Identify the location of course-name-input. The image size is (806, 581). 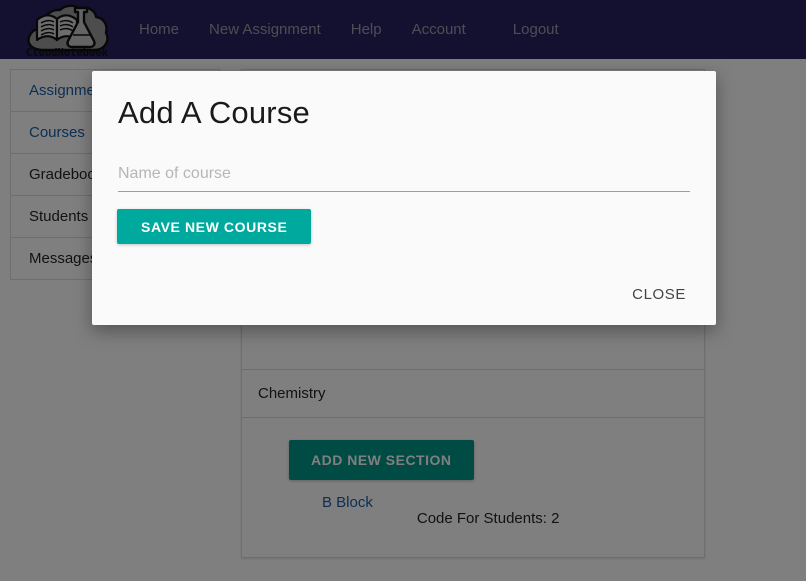
(404, 174).